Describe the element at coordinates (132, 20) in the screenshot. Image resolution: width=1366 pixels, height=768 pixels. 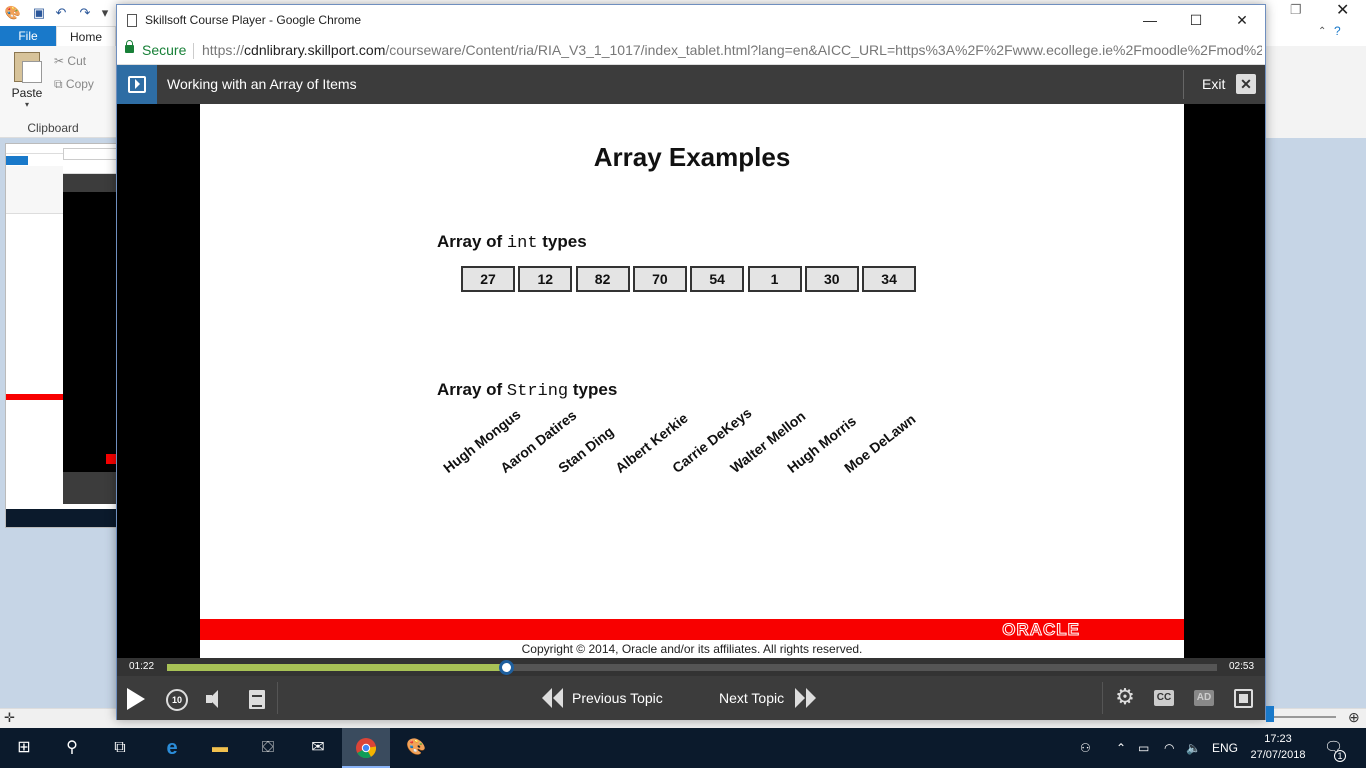
I see `page-icon` at that location.